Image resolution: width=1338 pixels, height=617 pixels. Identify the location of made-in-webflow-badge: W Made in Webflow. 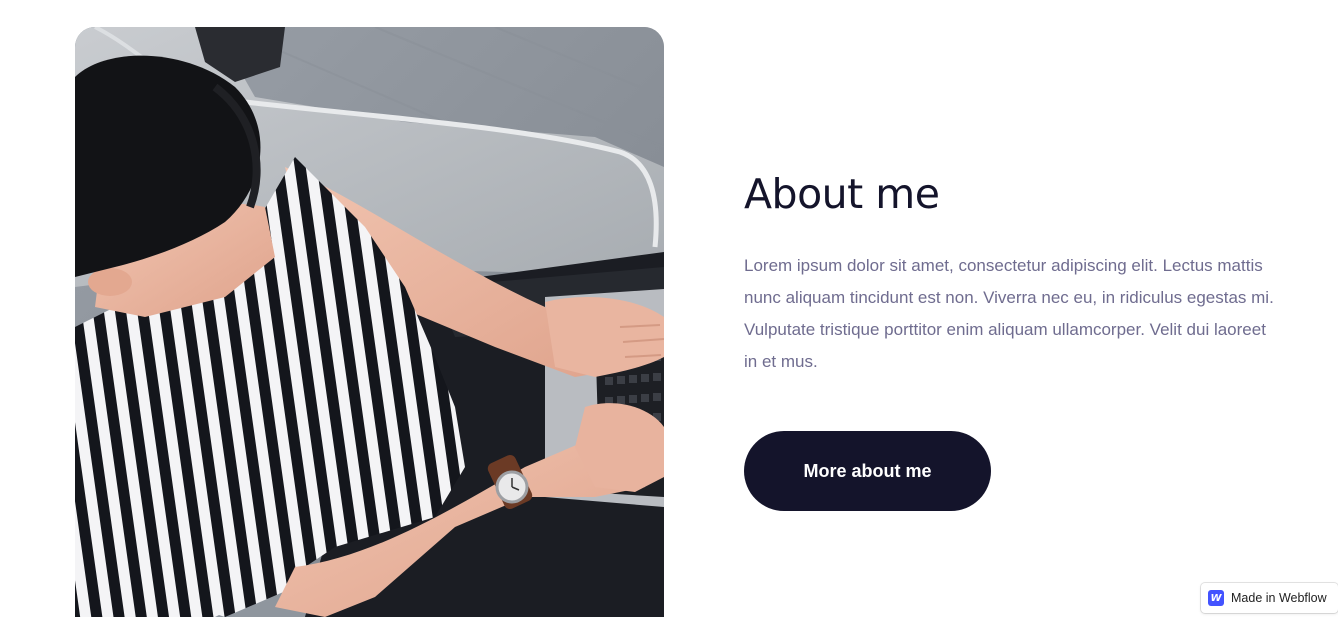
(1269, 598).